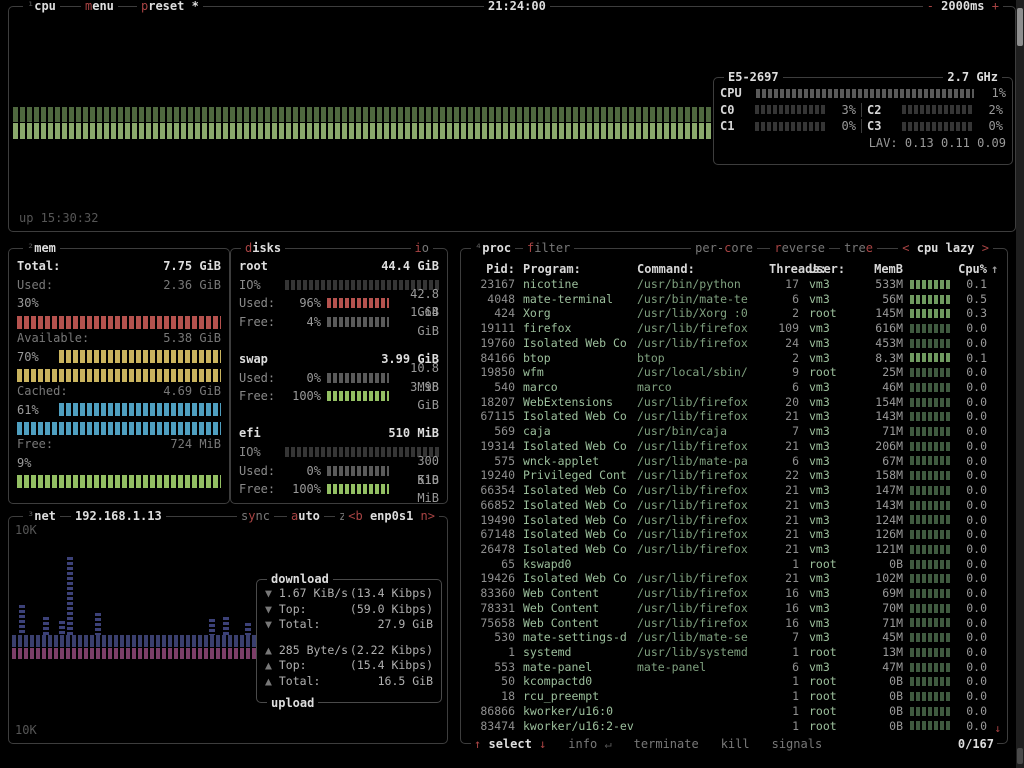 Image resolution: width=1024 pixels, height=768 pixels. What do you see at coordinates (99, 6) in the screenshot?
I see `menu-button: menu` at bounding box center [99, 6].